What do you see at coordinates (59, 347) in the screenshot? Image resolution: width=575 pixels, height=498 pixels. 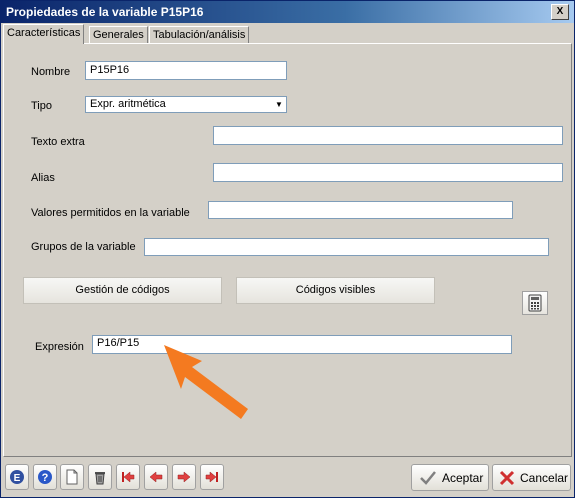 I see `expresion-label: Expresión` at bounding box center [59, 347].